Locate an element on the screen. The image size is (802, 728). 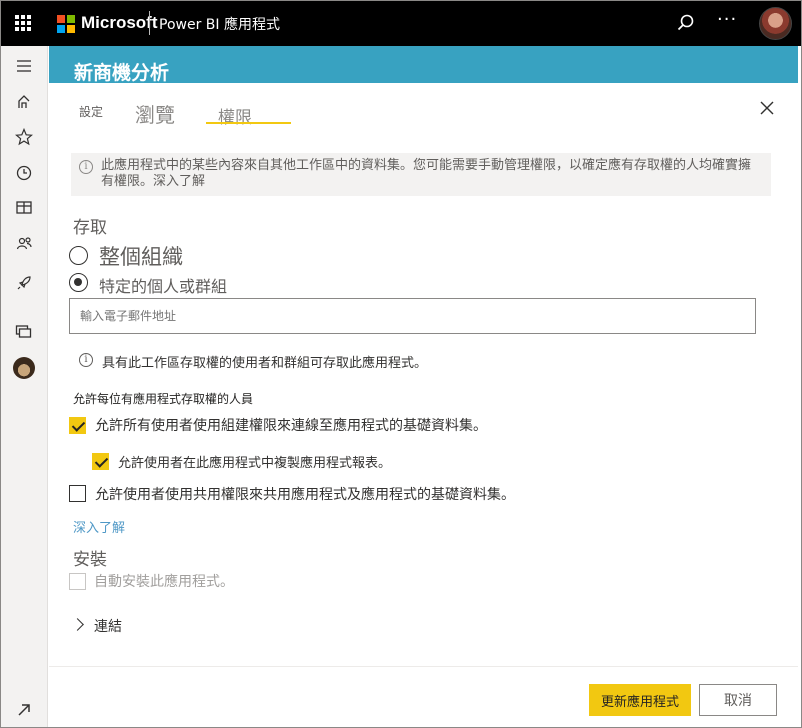
rocket-icon is located at coordinates (24, 283).